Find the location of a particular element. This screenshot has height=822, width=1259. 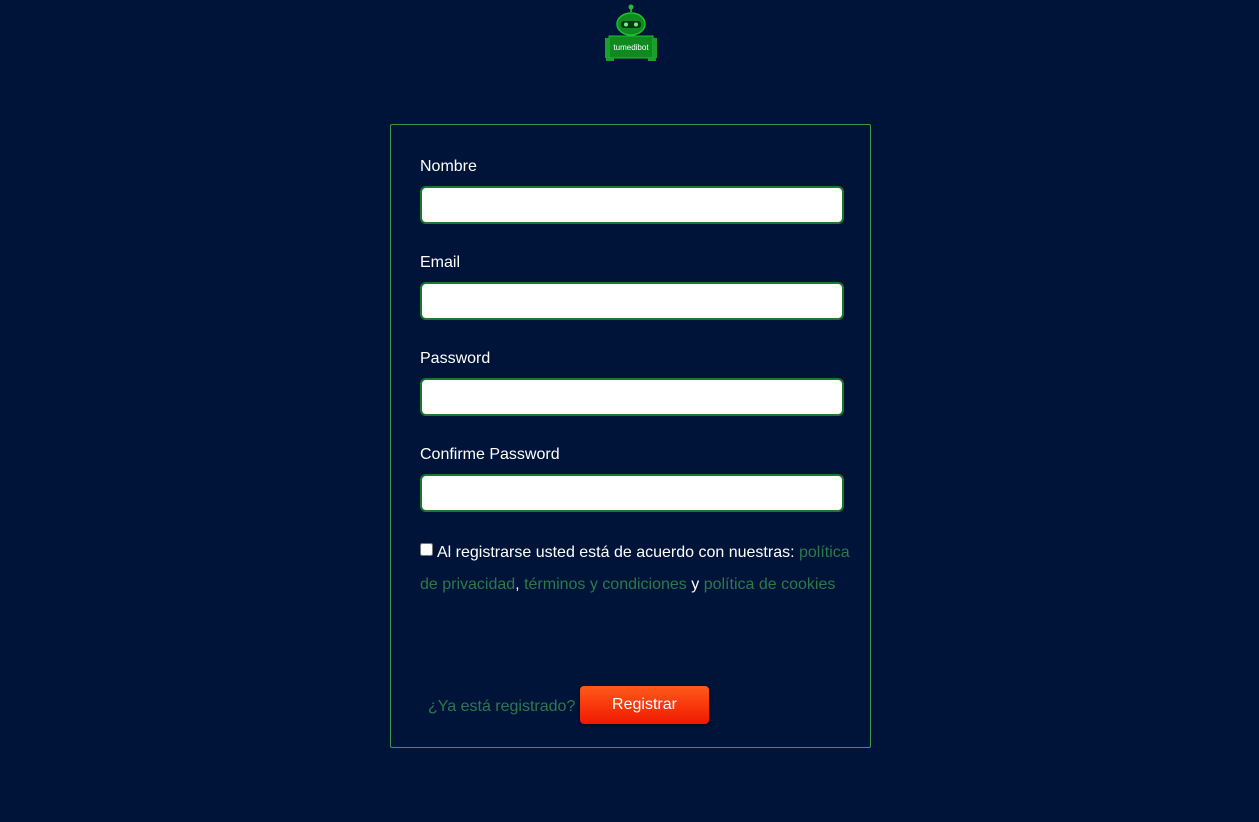

password-label: Password is located at coordinates (455, 358).